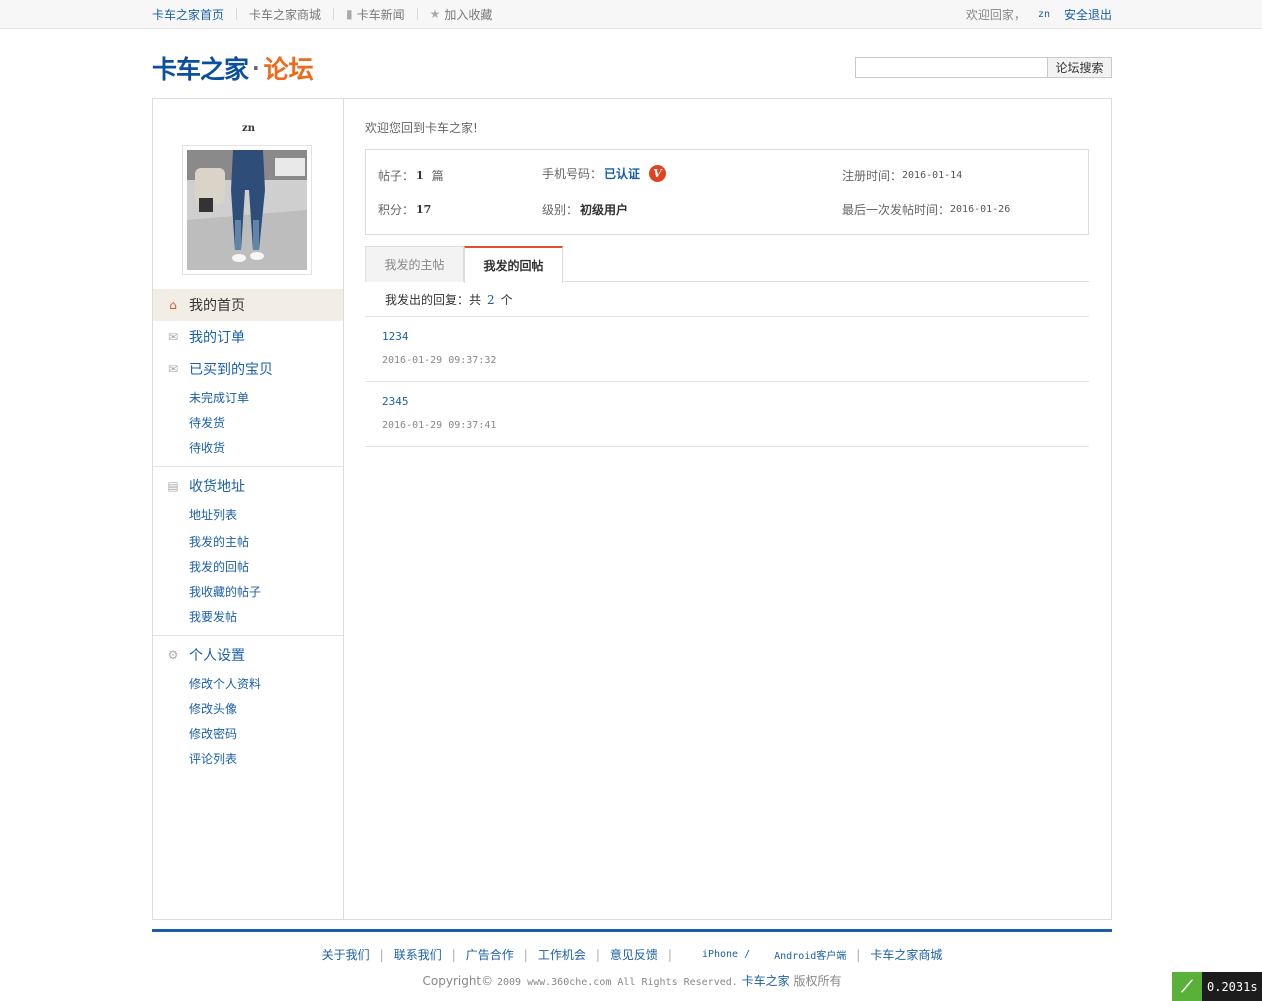 The height and width of the screenshot is (1001, 1262). I want to click on avatar, so click(247, 210).